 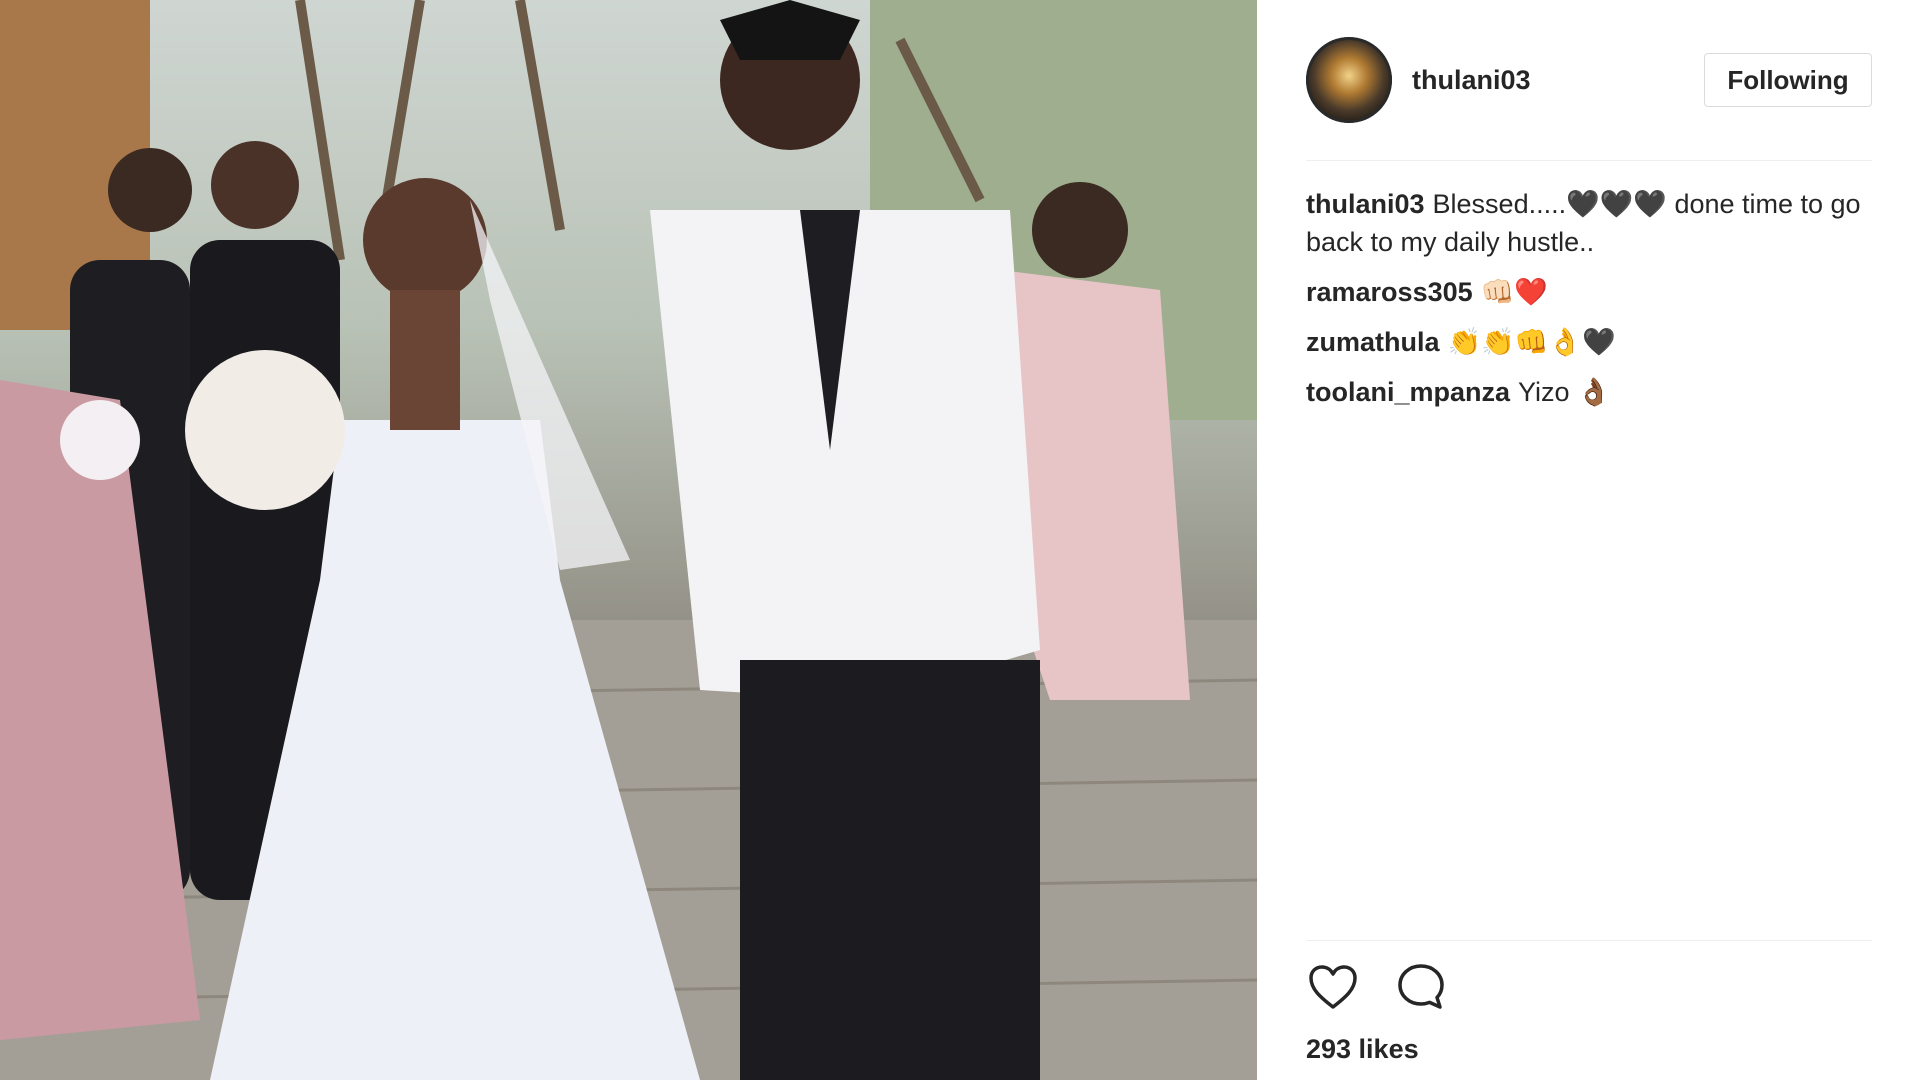 I want to click on comment-username: thulani03, so click(x=1365, y=204).